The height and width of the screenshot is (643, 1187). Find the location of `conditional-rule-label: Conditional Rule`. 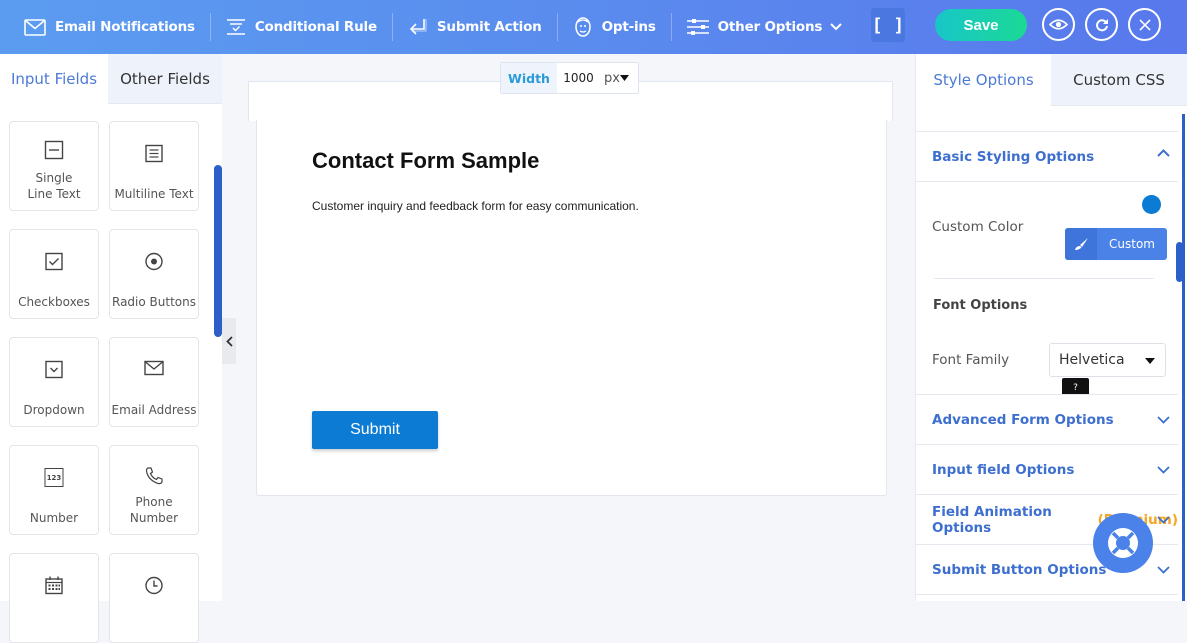

conditional-rule-label: Conditional Rule is located at coordinates (315, 27).